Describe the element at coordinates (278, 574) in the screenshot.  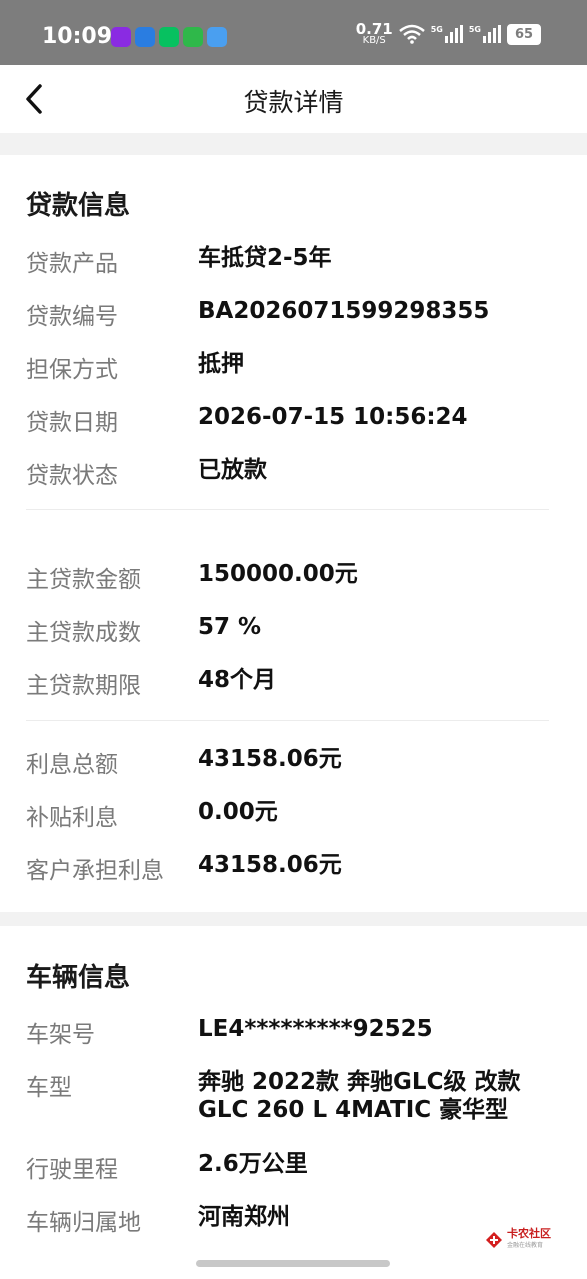
I see `row-value: 150000.00元` at that location.